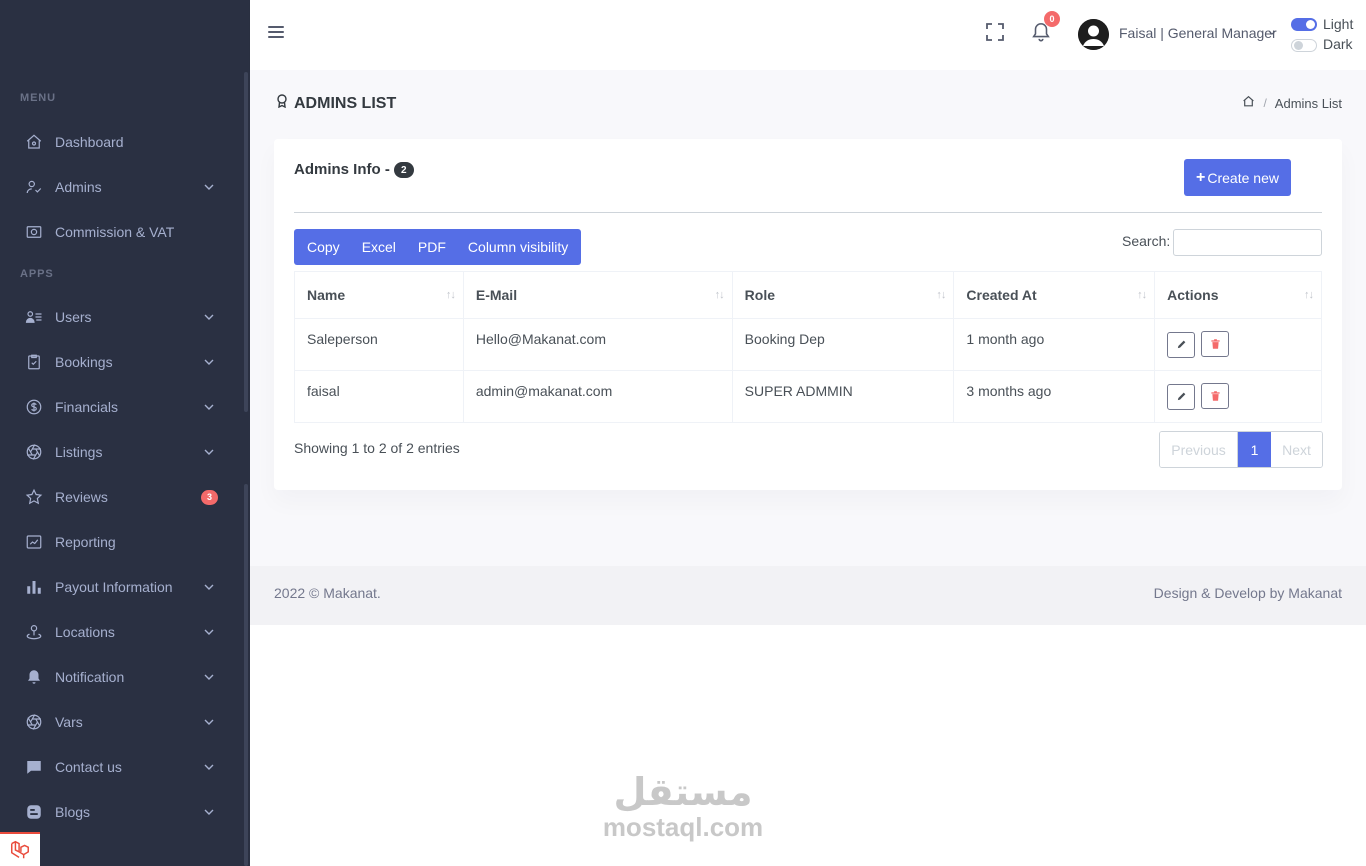 The image size is (1366, 866). Describe the element at coordinates (121, 187) in the screenshot. I see `sidebar-item-admins: Admins` at that location.